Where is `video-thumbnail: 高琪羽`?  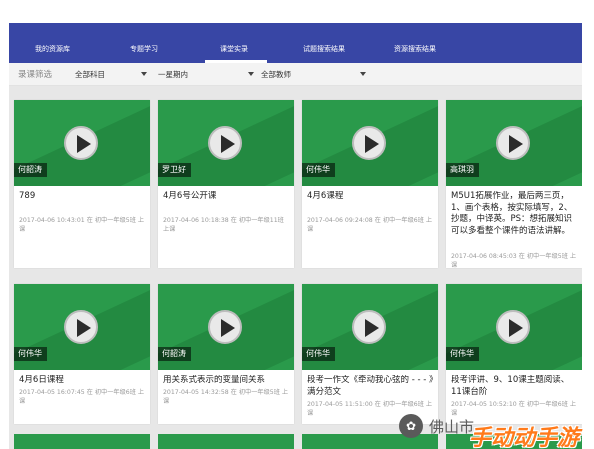
video-thumbnail: 高琪羽 is located at coordinates (514, 143).